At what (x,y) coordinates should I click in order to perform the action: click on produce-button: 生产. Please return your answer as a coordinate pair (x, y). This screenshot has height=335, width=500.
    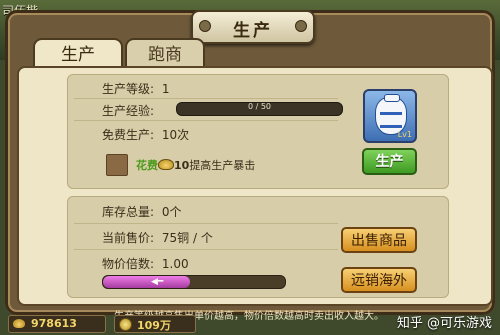
    Looking at the image, I should click on (389, 161).